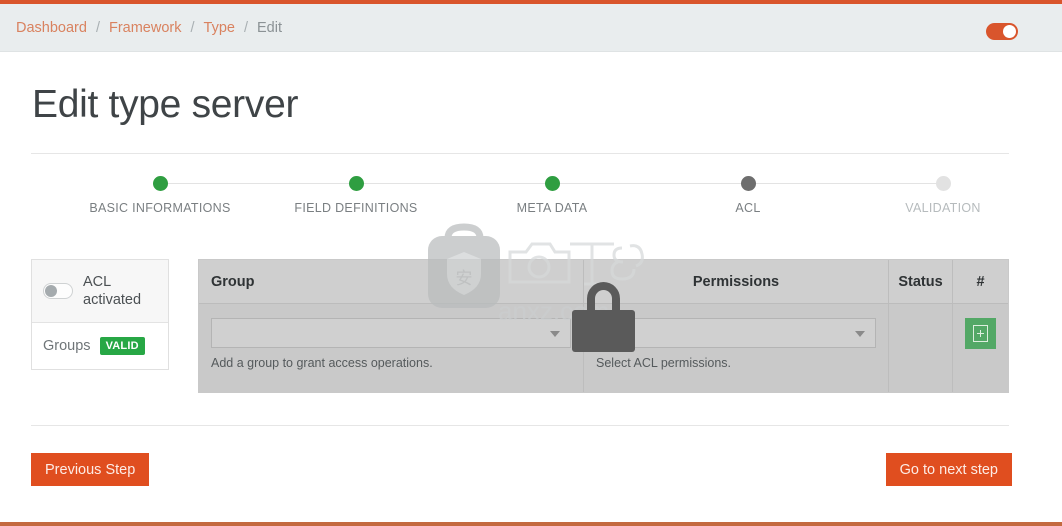  I want to click on step-label: ACL, so click(748, 208).